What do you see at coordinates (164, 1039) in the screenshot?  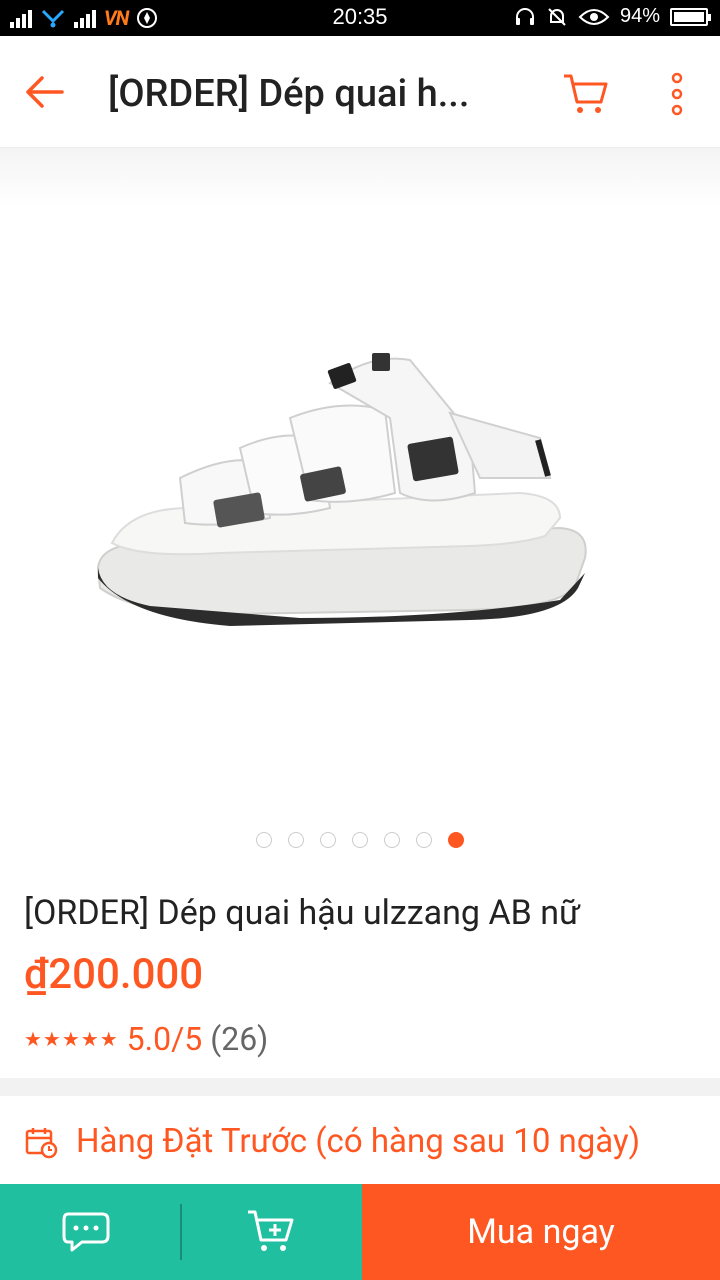 I see `rating-score: 5.0/5` at bounding box center [164, 1039].